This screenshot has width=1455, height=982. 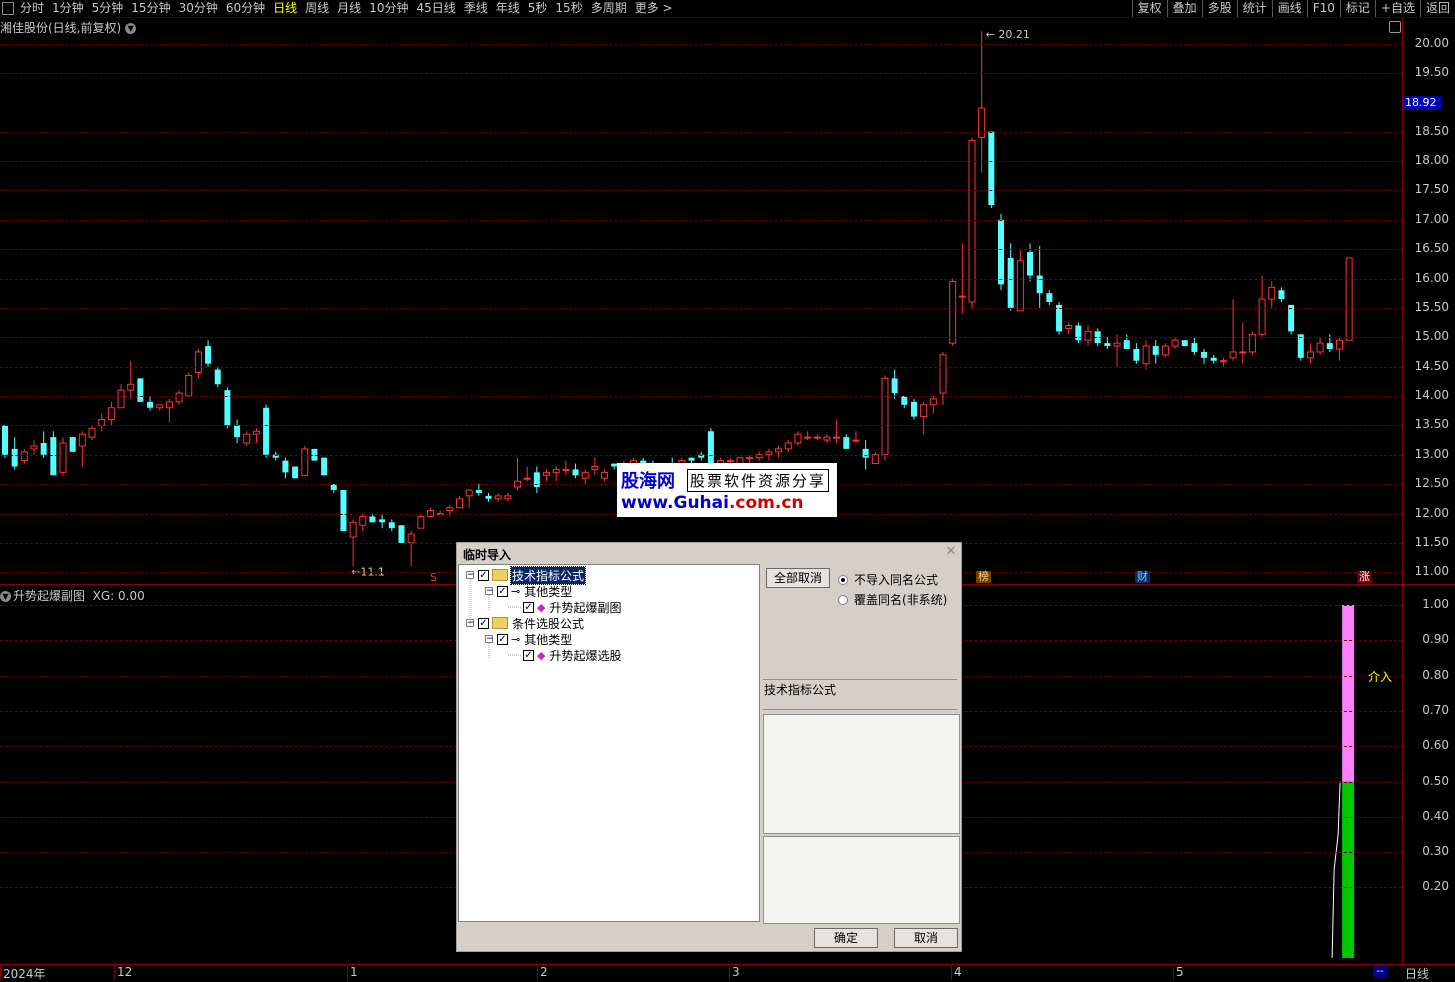 I want to click on tree-node-tech-formula: − ✓ 技术指标公式, so click(x=526, y=575).